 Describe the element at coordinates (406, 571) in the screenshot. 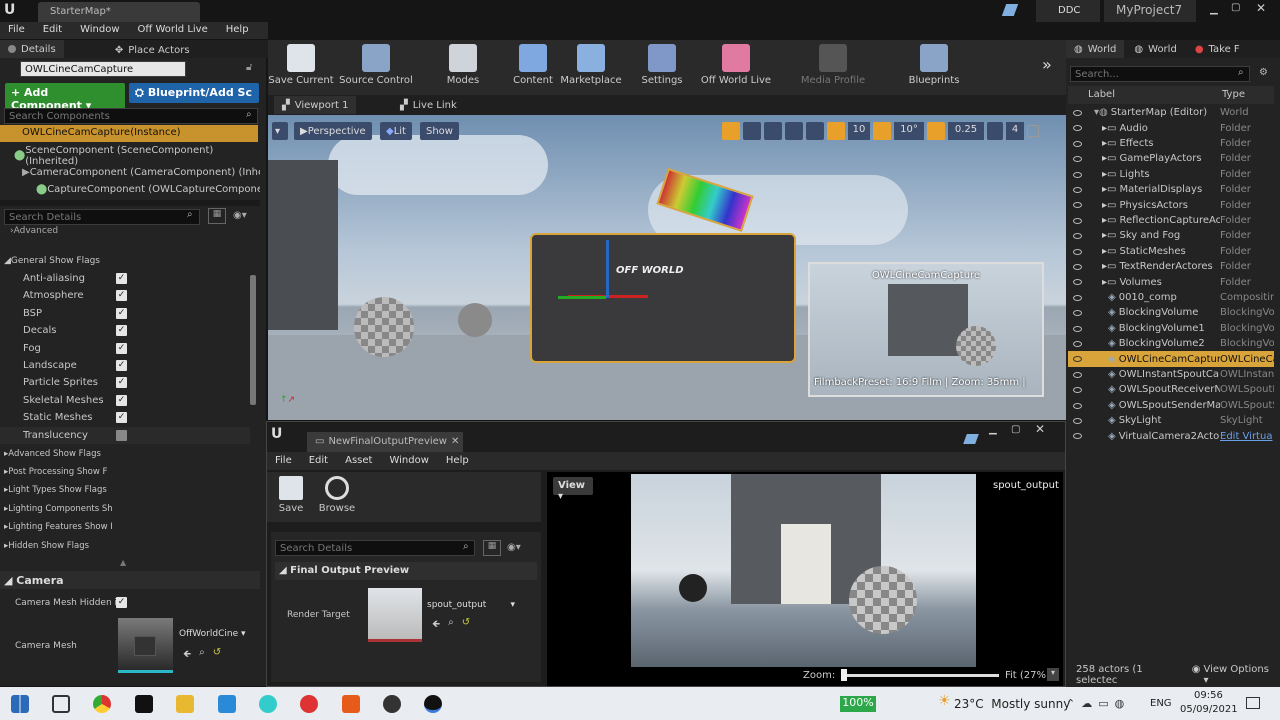

I see `final-output-header: ◢ Final Output Preview` at that location.